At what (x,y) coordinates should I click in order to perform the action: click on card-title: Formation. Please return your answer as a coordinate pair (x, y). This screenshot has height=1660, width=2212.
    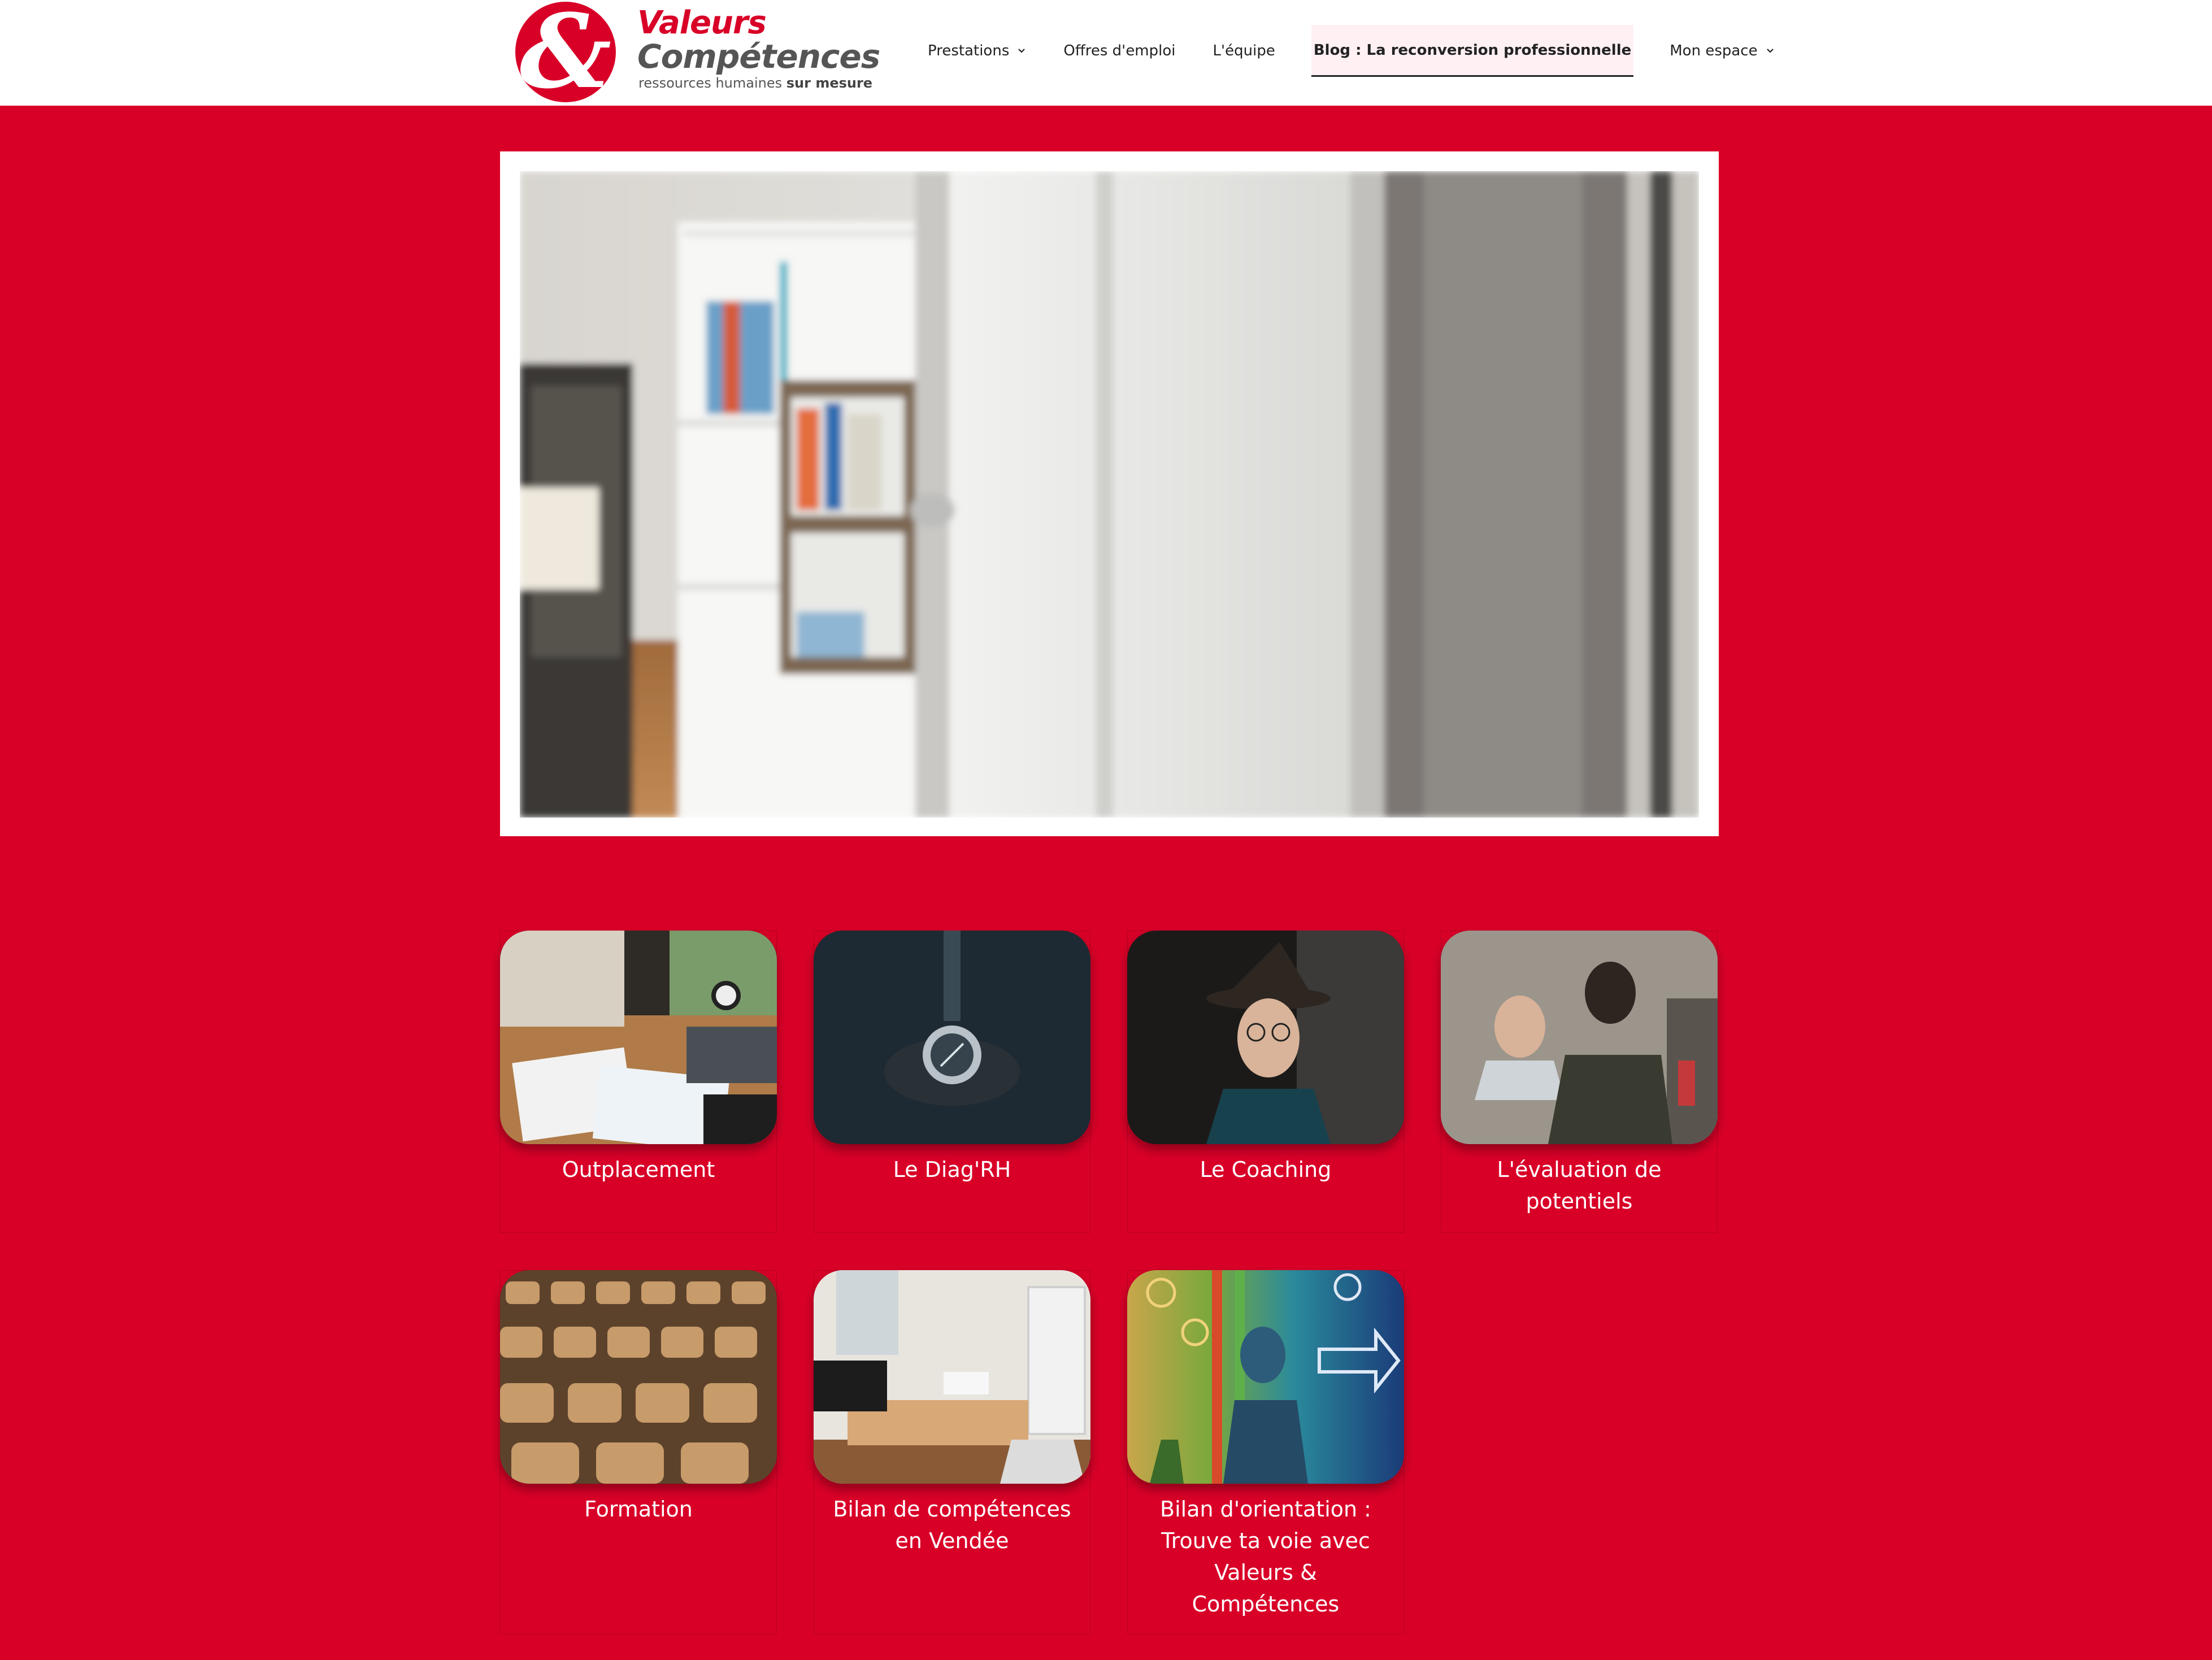
    Looking at the image, I should click on (639, 1509).